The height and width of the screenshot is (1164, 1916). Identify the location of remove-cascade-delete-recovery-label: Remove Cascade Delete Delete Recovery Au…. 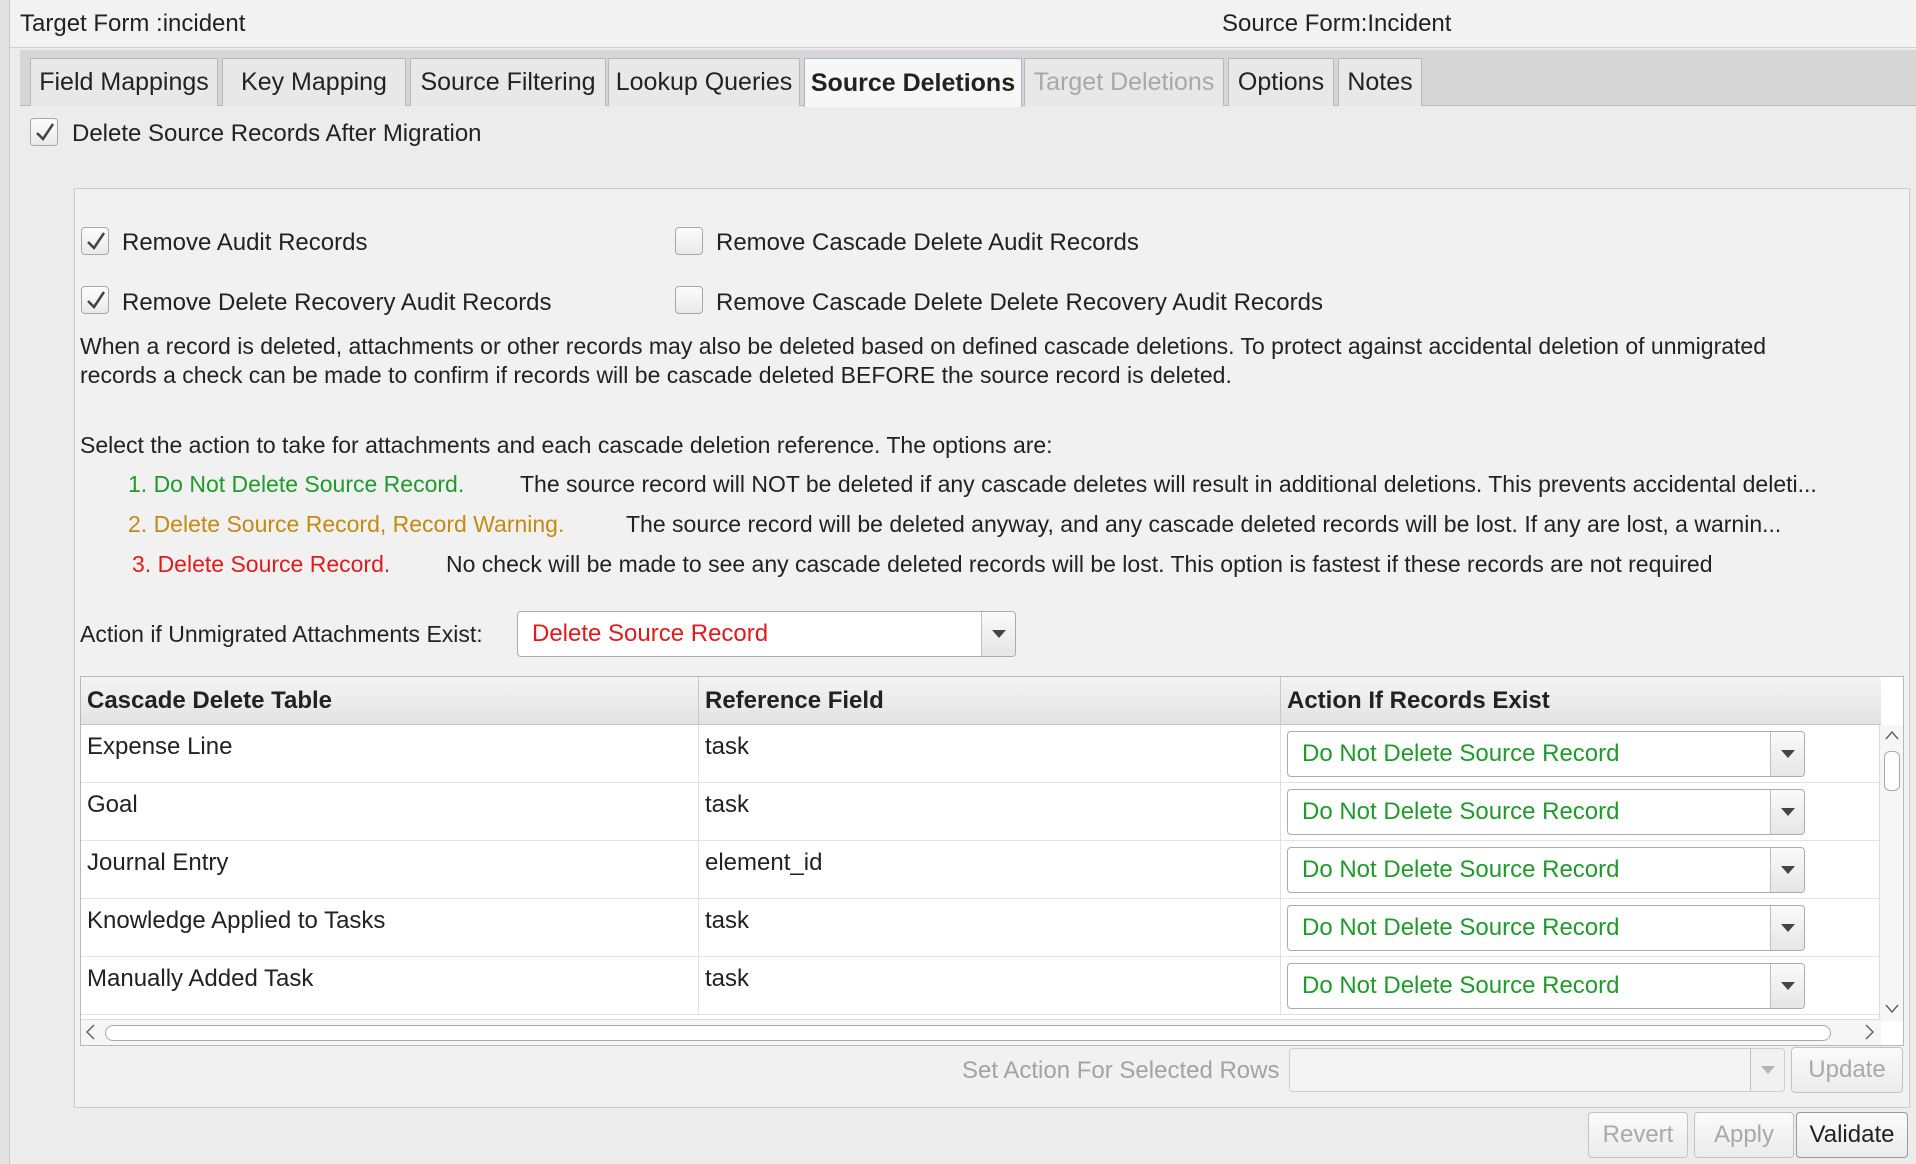
(1019, 302).